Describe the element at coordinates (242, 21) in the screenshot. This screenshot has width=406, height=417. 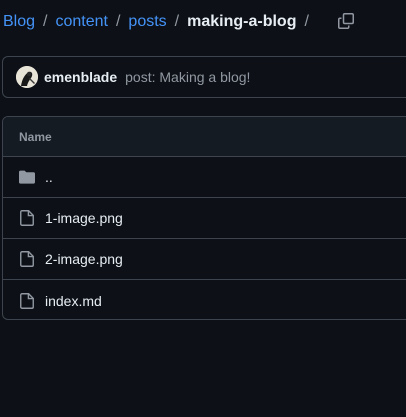
I see `breadcrumb-current: making-a-blog` at that location.